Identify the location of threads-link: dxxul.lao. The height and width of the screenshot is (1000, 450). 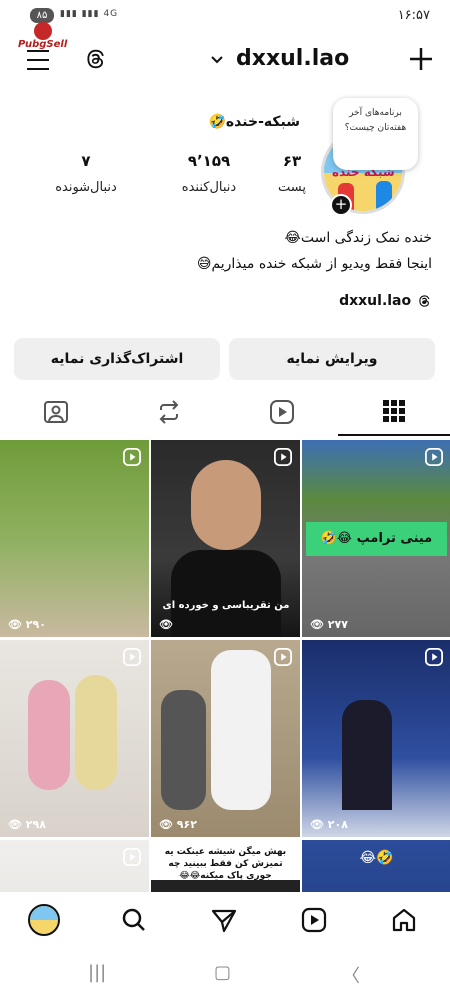
(385, 301).